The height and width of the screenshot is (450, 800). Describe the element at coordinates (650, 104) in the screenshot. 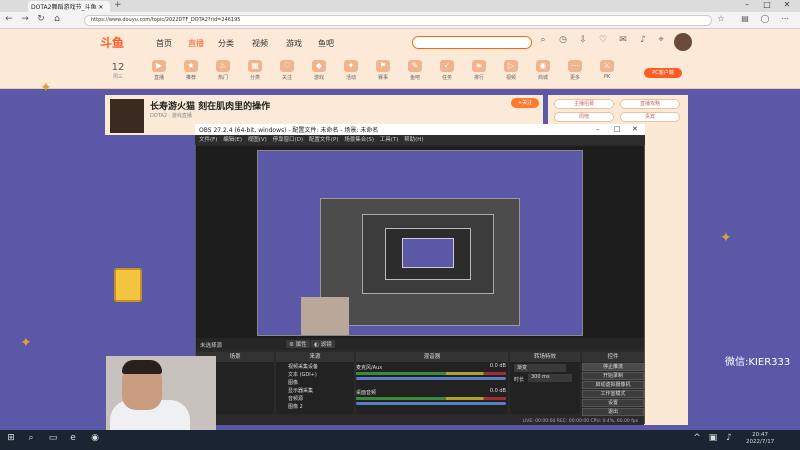

I see `guide-button: 直播攻略` at that location.